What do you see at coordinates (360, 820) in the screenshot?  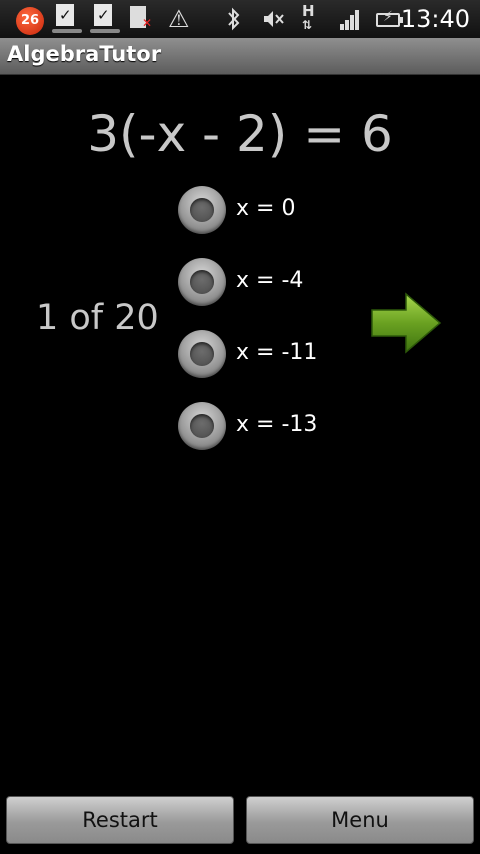 I see `menu-button: Menu` at bounding box center [360, 820].